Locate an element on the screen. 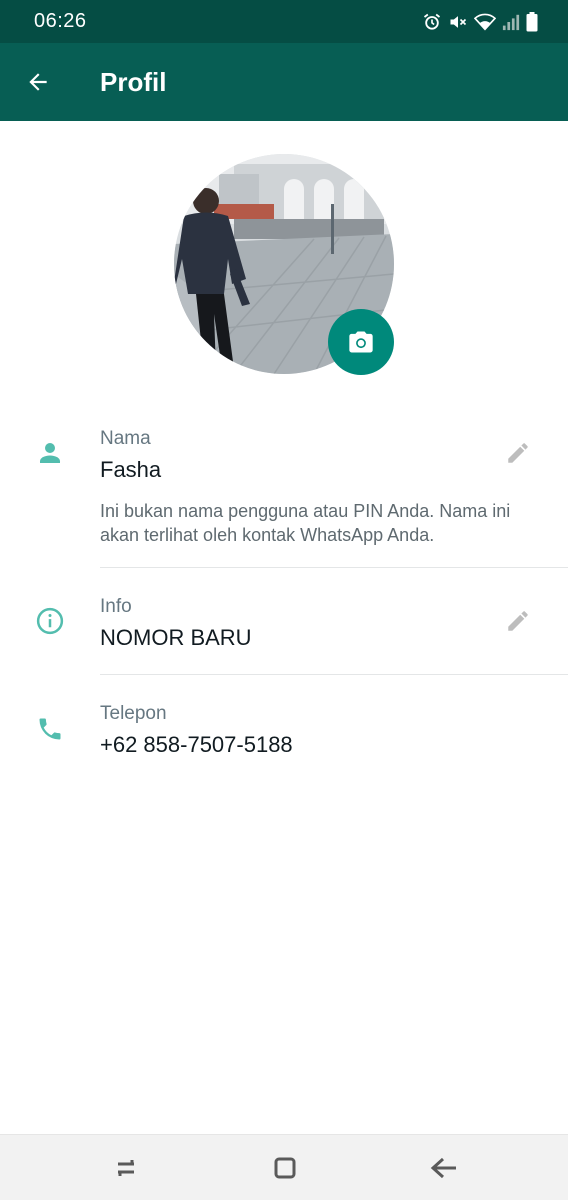  system-nav-bar is located at coordinates (284, 1167).